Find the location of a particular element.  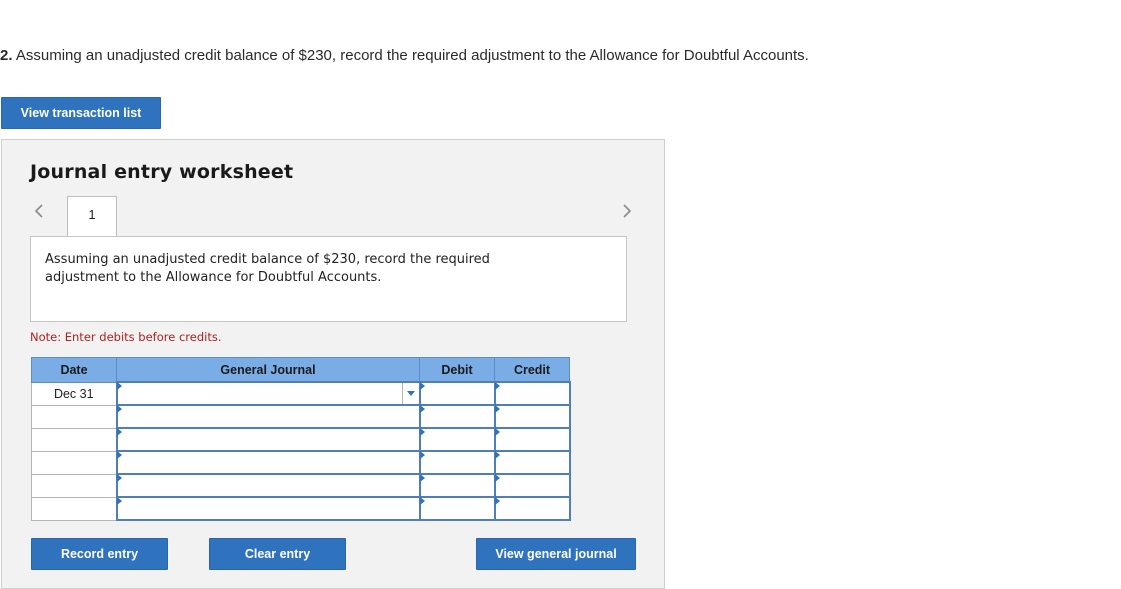

header-general-journal: General Journal is located at coordinates (268, 370).